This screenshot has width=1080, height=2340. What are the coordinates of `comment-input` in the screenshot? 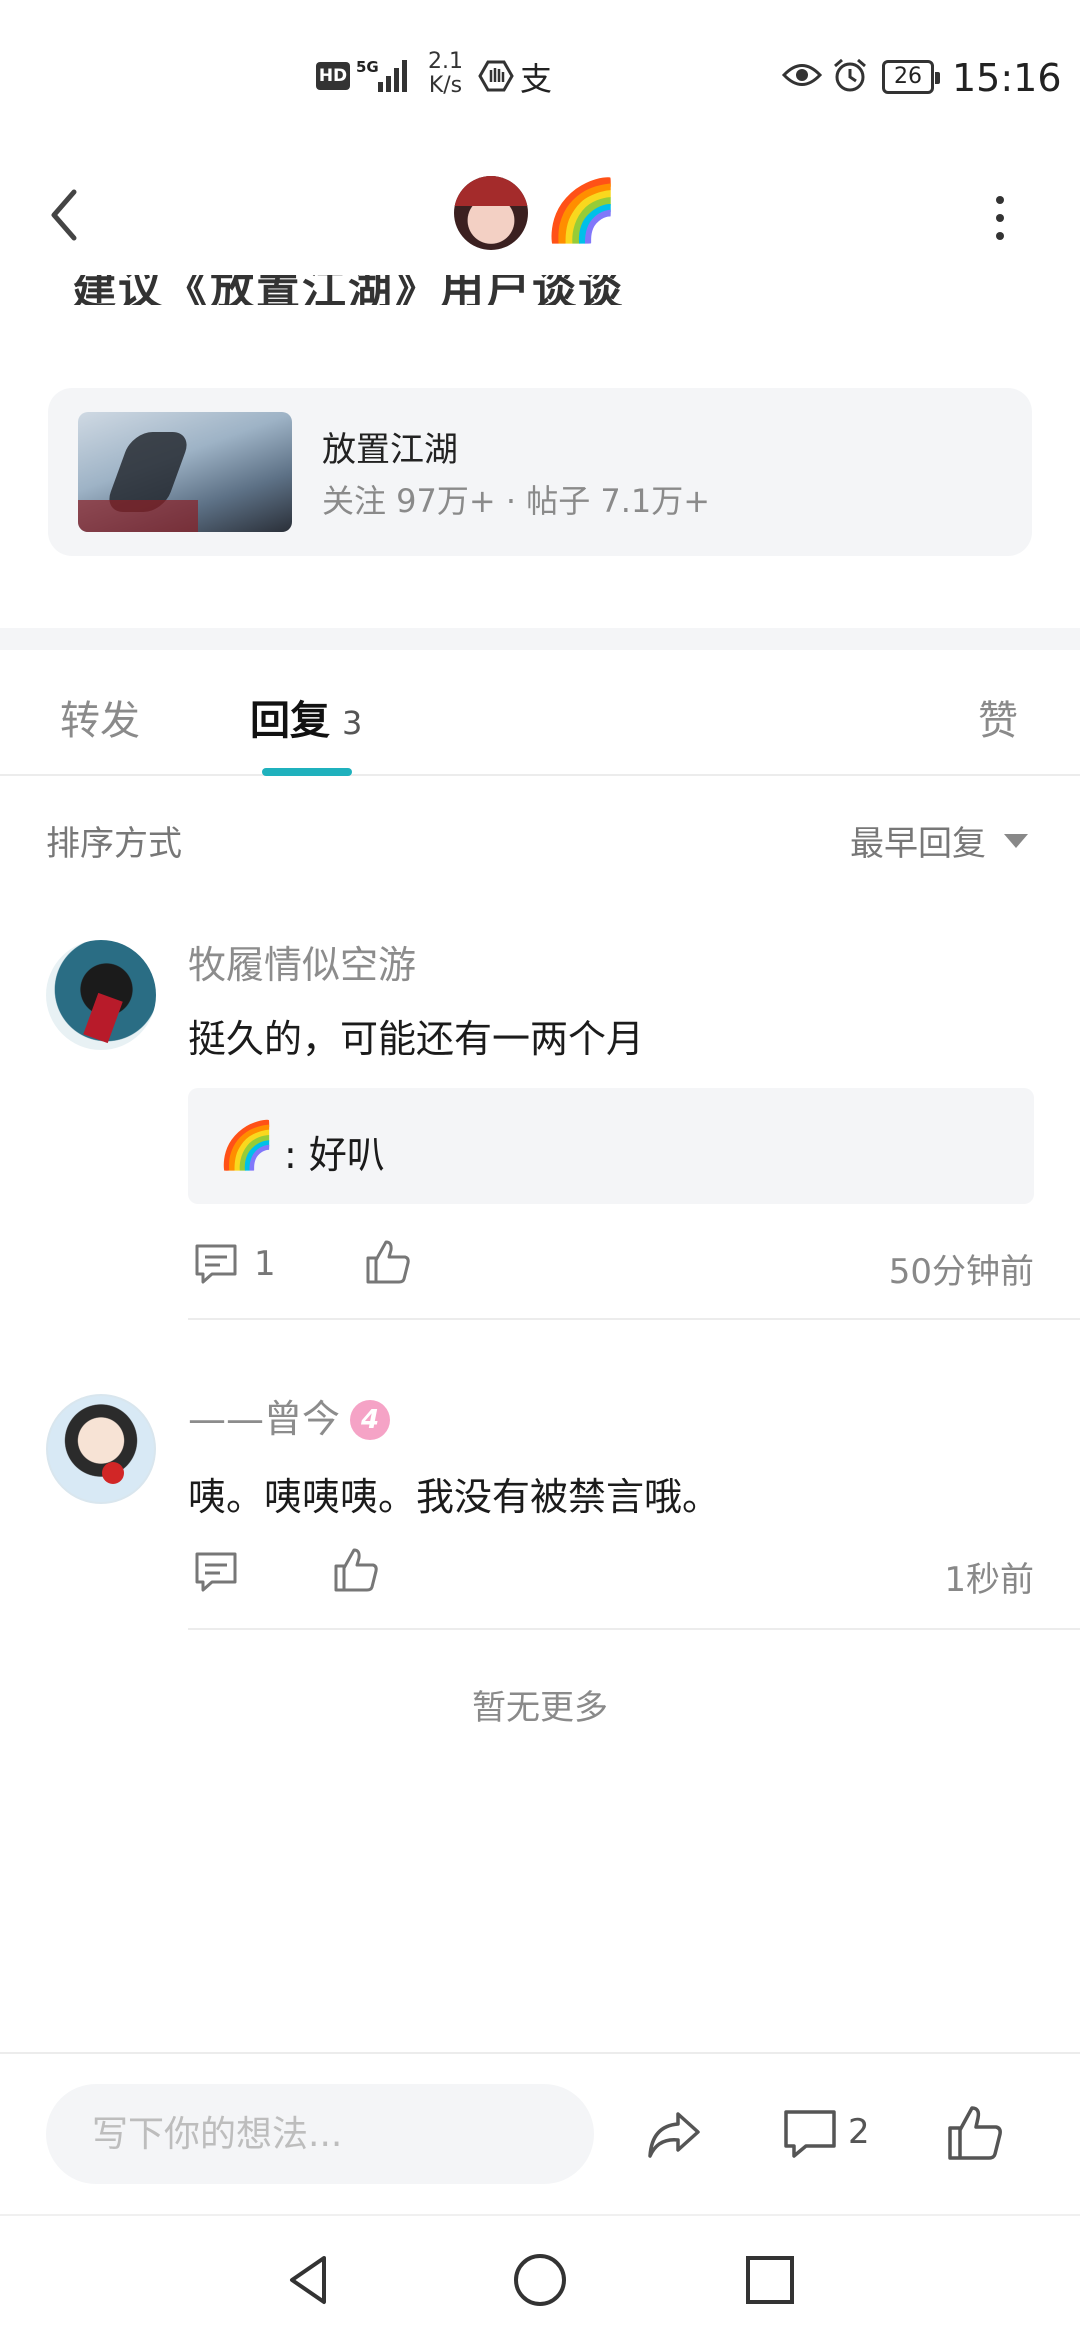 It's located at (320, 2134).